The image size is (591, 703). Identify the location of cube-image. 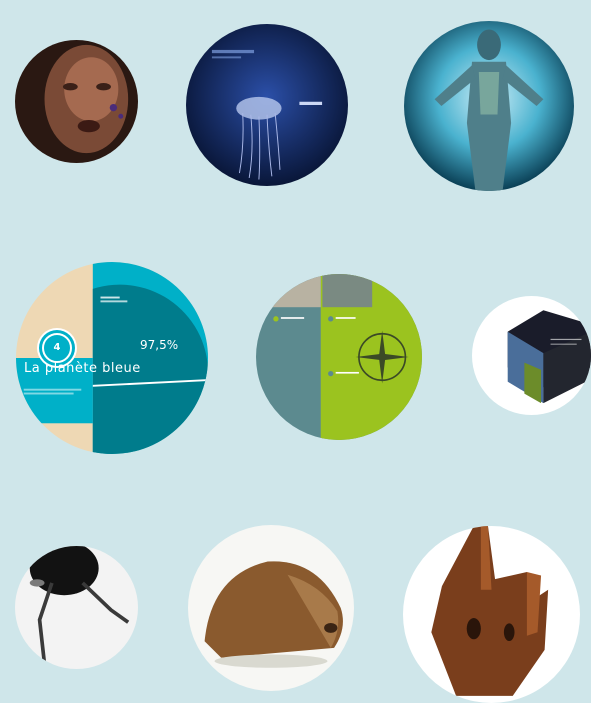
(531, 355).